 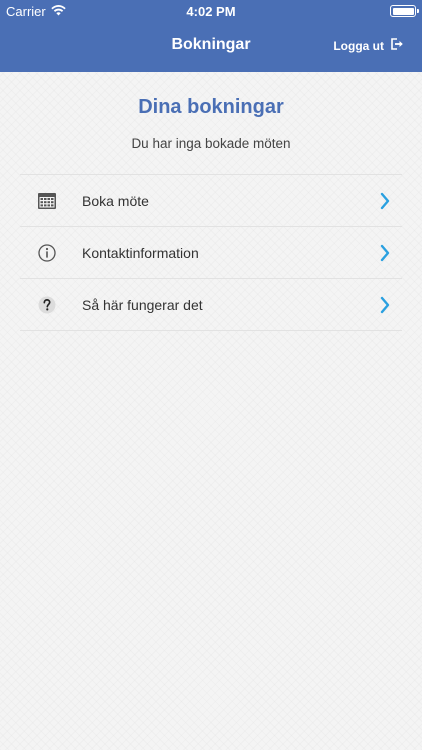 I want to click on bookings-heading: Dina bokningar, so click(x=211, y=107).